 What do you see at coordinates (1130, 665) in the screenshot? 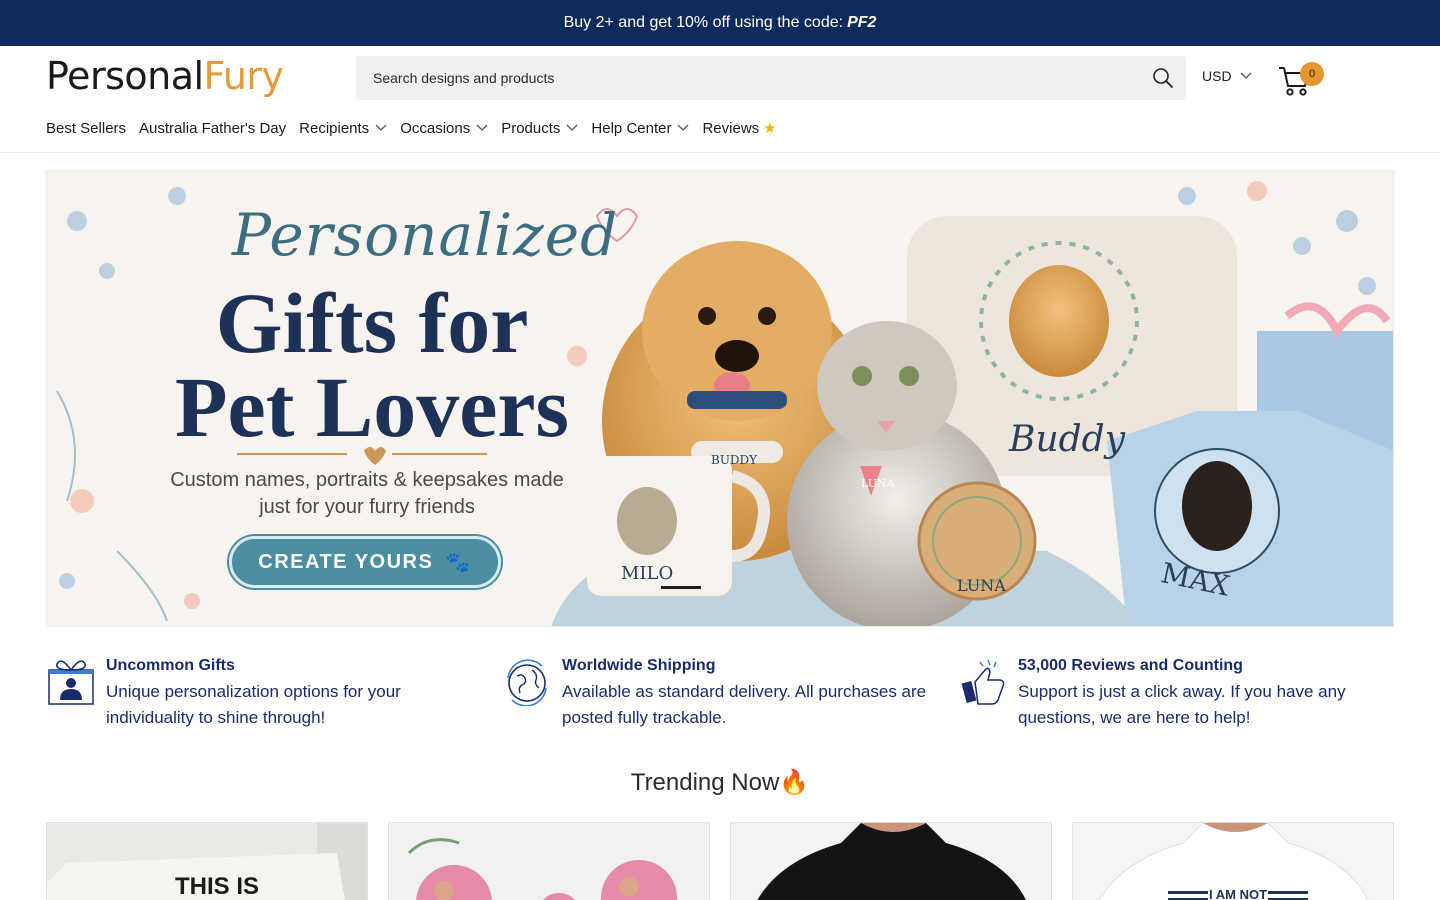
I see `feature-title: 53,000 Reviews and Counting` at bounding box center [1130, 665].